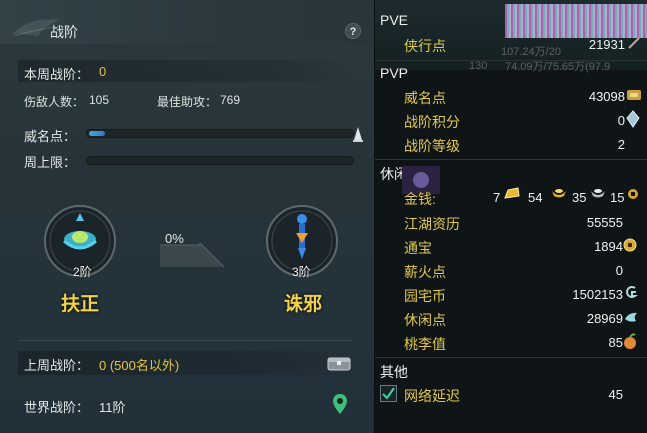  I want to click on background-value-2: 130, so click(478, 66).